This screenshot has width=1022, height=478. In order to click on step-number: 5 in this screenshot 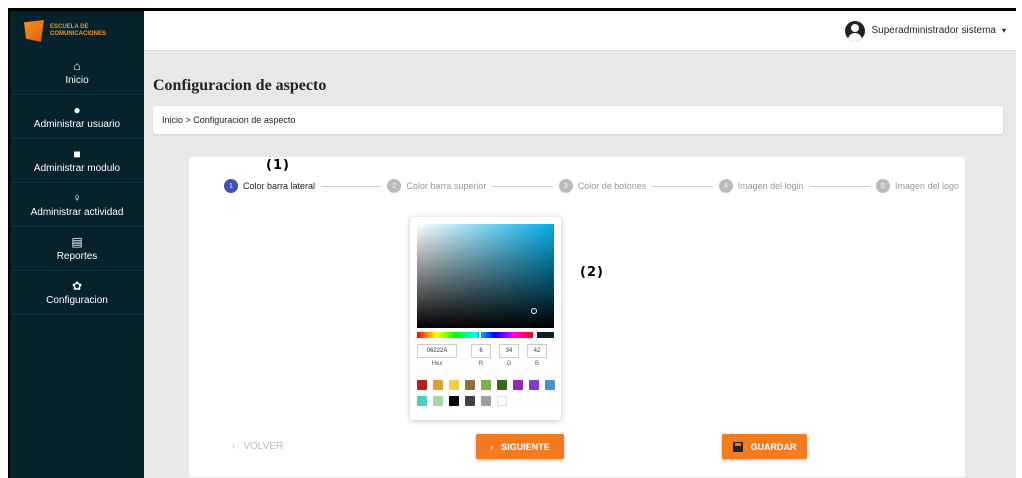, I will do `click(882, 186)`.